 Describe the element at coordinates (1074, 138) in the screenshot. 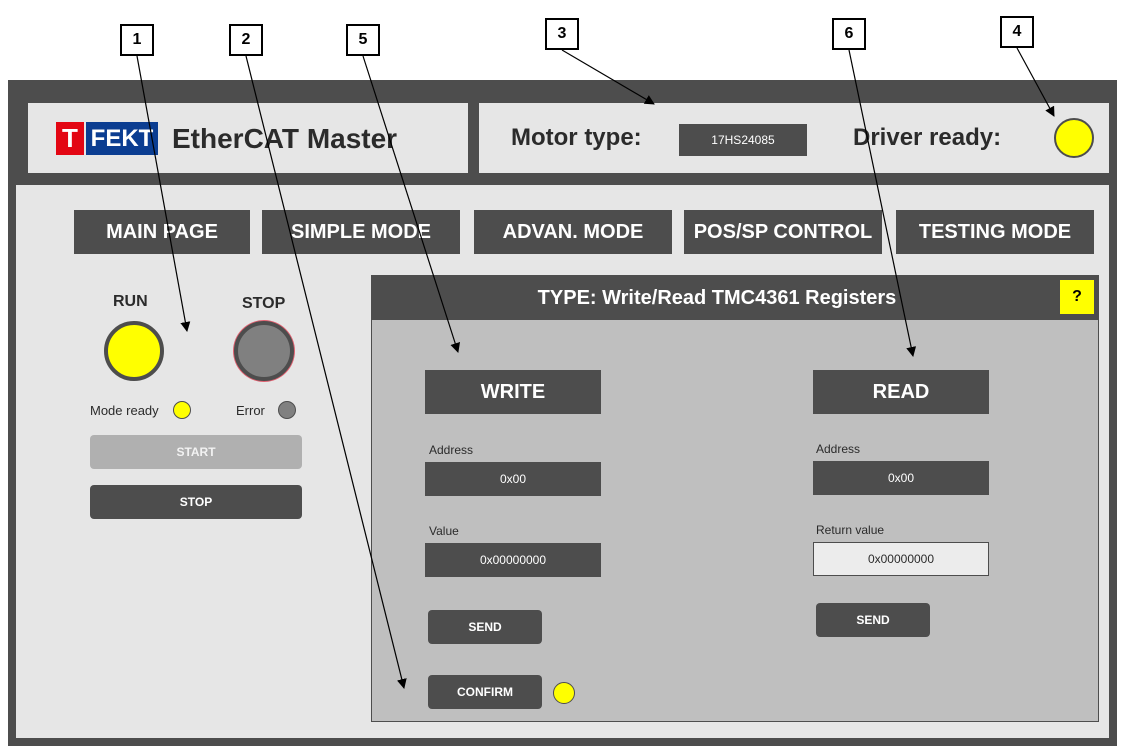

I see `driver-ready-led` at that location.